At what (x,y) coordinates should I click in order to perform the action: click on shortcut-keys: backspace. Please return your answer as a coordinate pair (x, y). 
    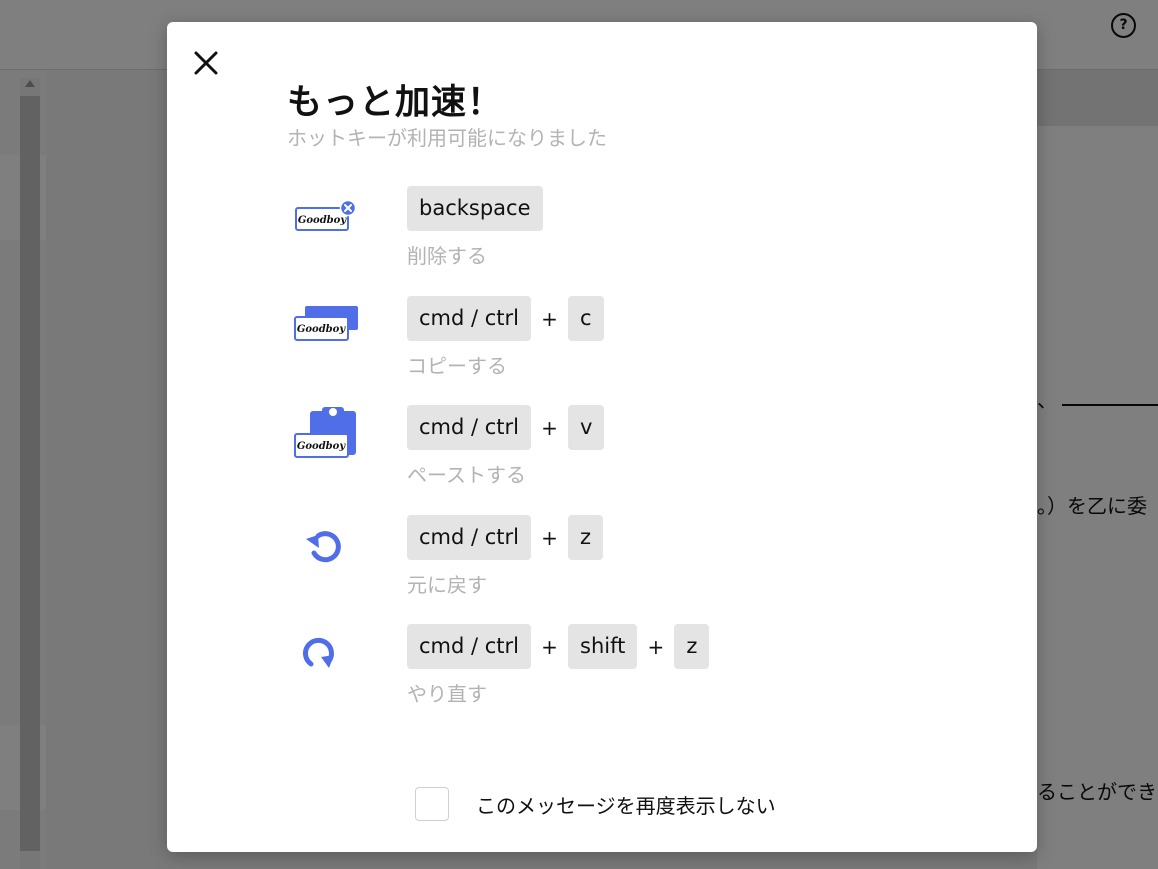
    Looking at the image, I should click on (475, 208).